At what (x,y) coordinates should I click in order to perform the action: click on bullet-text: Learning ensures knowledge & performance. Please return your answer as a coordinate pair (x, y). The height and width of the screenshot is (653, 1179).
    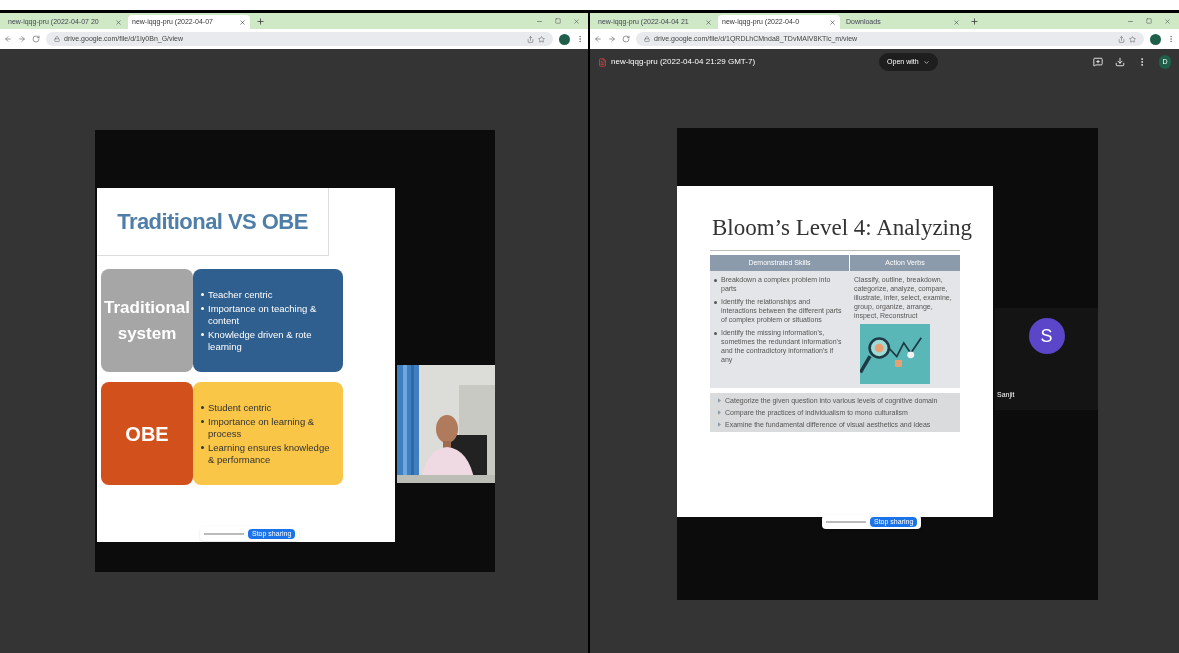
    Looking at the image, I should click on (269, 453).